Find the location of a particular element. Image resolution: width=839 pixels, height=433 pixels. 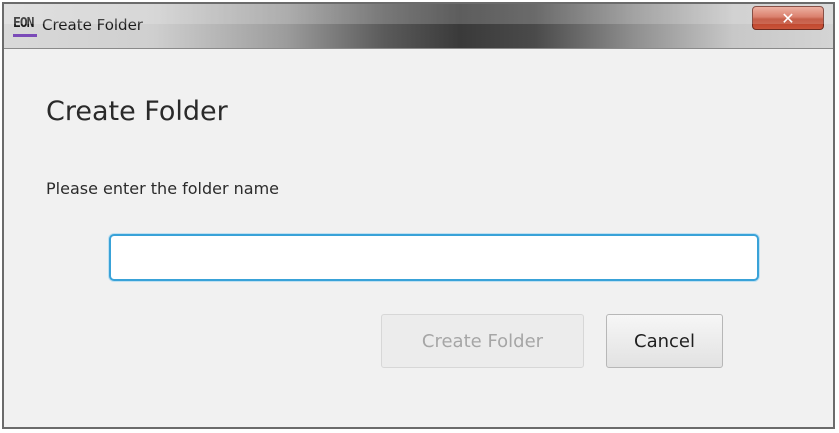

dialog-heading: Create Folder is located at coordinates (137, 111).